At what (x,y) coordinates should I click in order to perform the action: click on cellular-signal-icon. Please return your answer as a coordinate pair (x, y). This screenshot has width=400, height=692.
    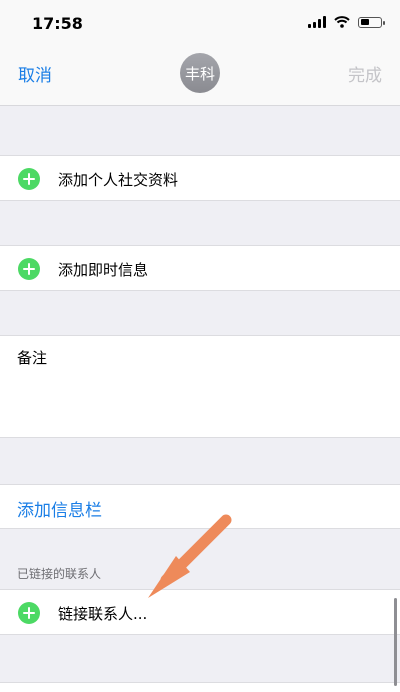
    Looking at the image, I should click on (317, 22).